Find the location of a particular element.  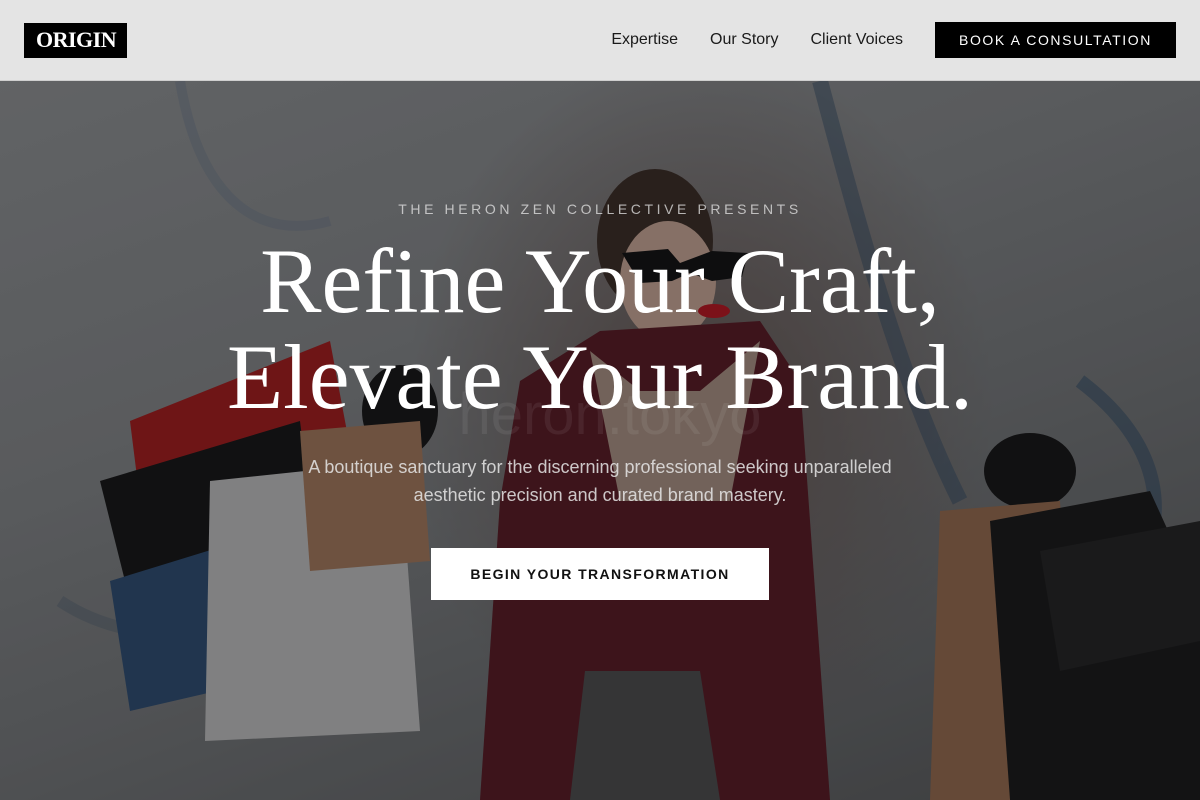

nav-link-client-voices: Client Voices is located at coordinates (857, 40).